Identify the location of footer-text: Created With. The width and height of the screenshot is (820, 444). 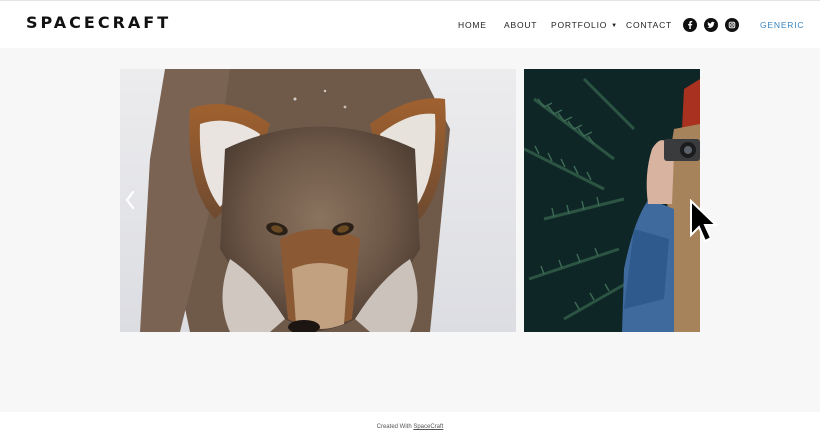
(394, 427).